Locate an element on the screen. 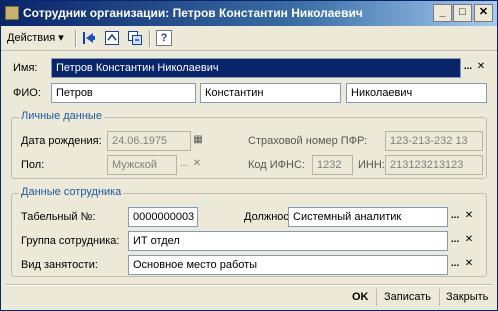 The image size is (498, 311). actions-menu-label: Действия is located at coordinates (31, 38).